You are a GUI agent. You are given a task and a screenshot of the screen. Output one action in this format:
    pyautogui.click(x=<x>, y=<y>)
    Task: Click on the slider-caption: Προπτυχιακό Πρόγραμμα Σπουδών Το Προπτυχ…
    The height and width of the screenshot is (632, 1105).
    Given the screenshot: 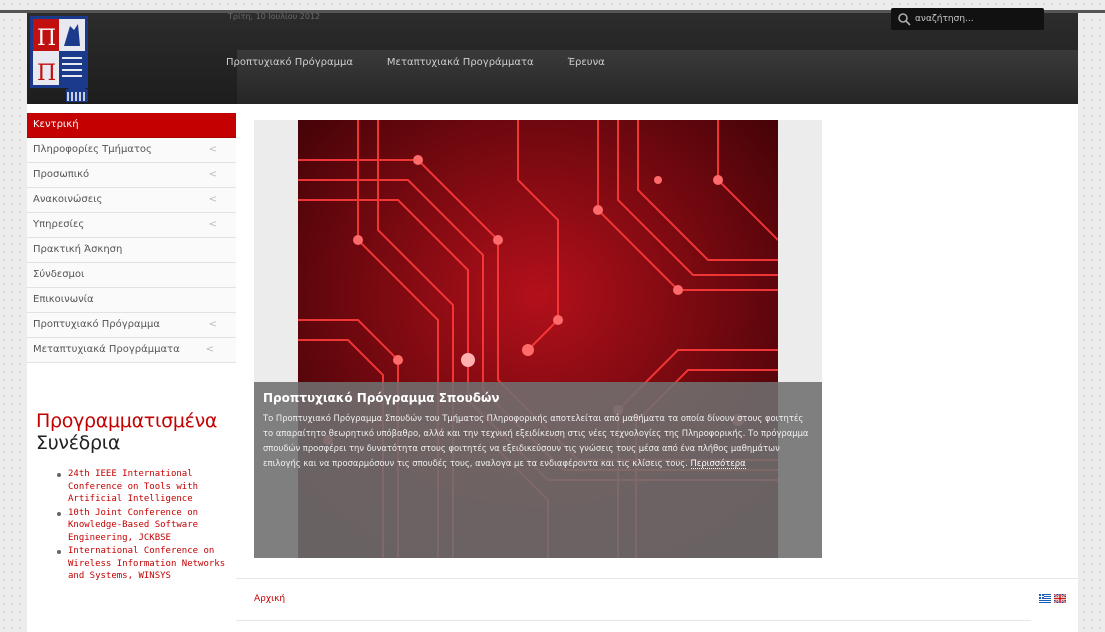 What is the action you would take?
    pyautogui.click(x=538, y=470)
    